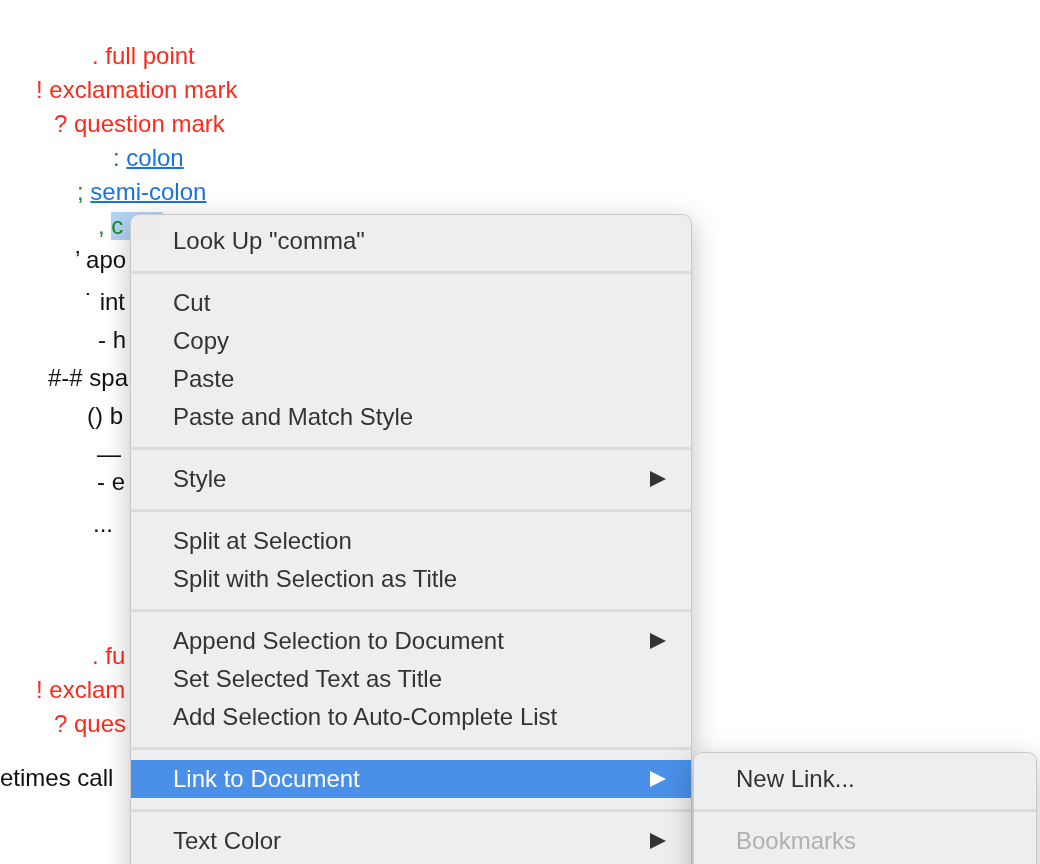 The width and height of the screenshot is (1040, 864). What do you see at coordinates (81, 690) in the screenshot?
I see `document-text: ! exclam` at bounding box center [81, 690].